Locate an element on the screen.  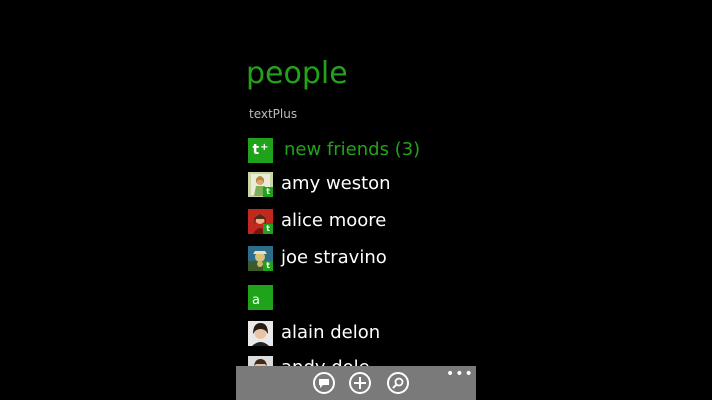
group-header-a: a is located at coordinates (260, 297).